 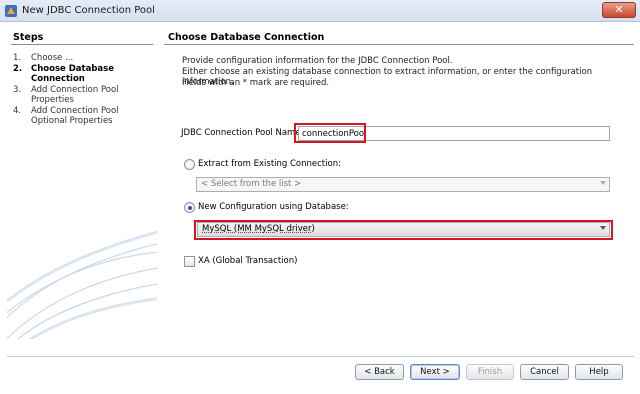 What do you see at coordinates (75, 95) in the screenshot?
I see `step-label: Add Connection Pool Properties` at bounding box center [75, 95].